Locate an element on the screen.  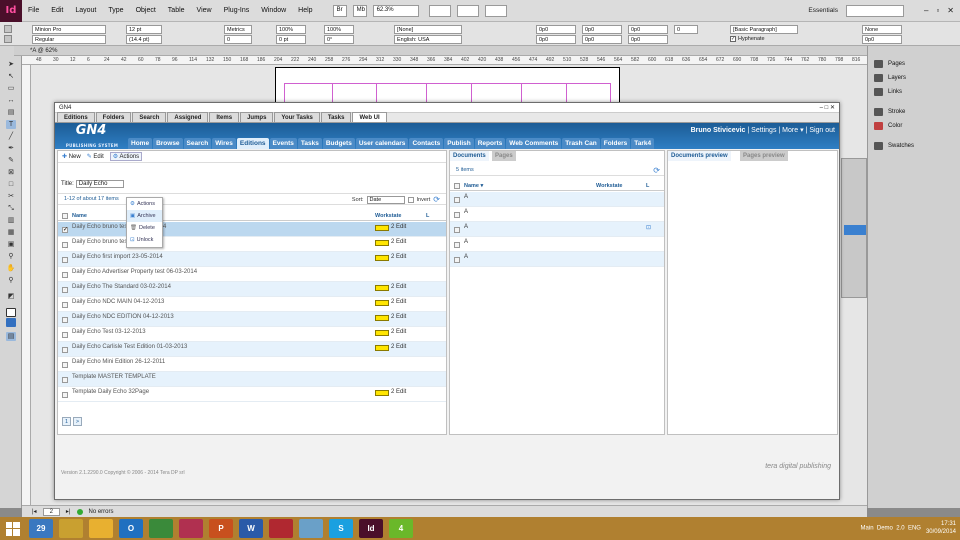
refresh-icon: ⟳ is located at coordinates (436, 199).